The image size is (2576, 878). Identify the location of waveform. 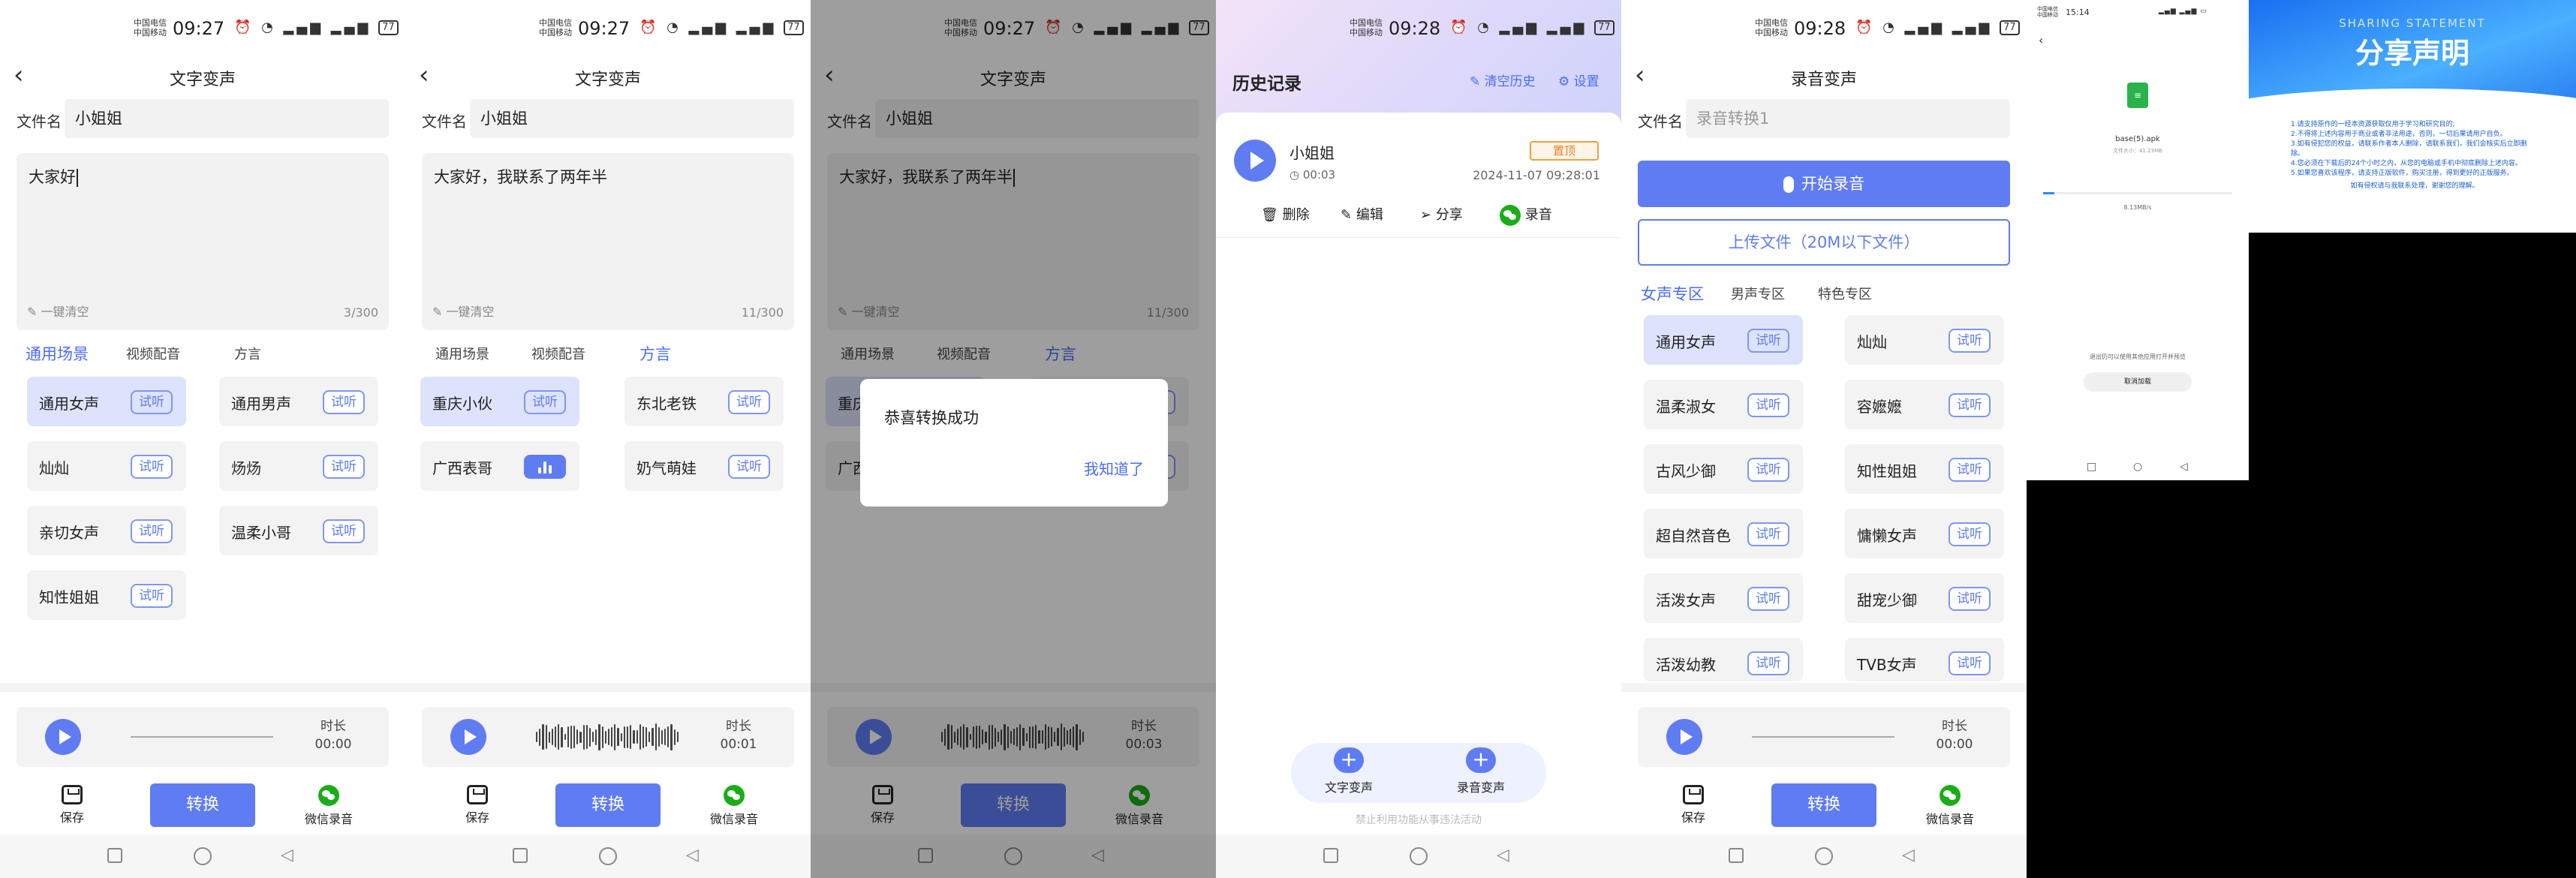
(607, 736).